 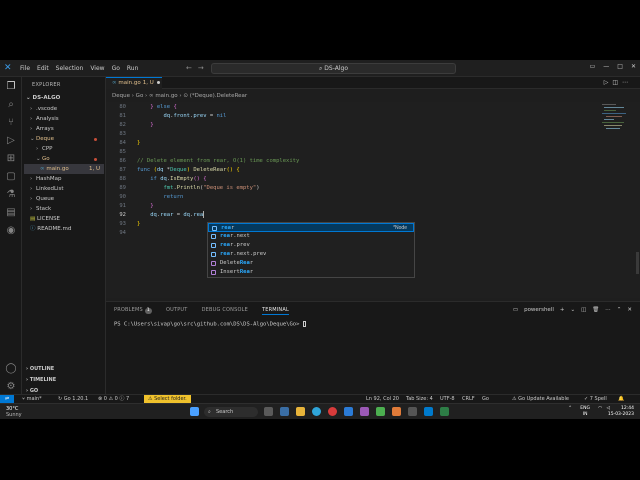 What do you see at coordinates (40, 369) in the screenshot?
I see `outline-section: › OUTLINE` at bounding box center [40, 369].